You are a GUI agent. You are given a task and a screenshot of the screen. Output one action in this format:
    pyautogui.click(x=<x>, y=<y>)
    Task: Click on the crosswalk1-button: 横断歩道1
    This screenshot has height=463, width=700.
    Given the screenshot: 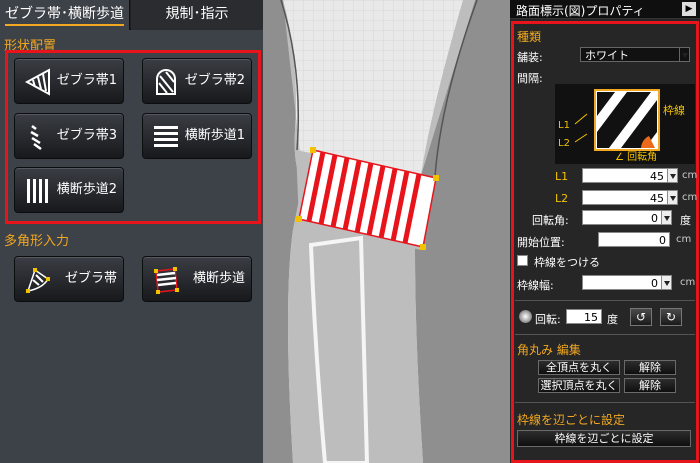 What is the action you would take?
    pyautogui.click(x=197, y=136)
    